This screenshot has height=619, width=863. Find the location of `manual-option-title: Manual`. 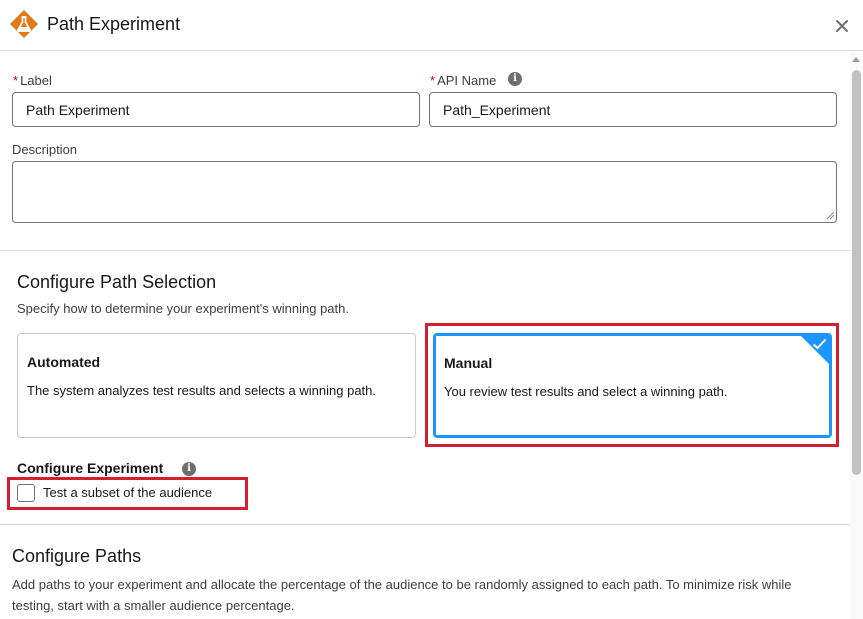

manual-option-title: Manual is located at coordinates (468, 363).